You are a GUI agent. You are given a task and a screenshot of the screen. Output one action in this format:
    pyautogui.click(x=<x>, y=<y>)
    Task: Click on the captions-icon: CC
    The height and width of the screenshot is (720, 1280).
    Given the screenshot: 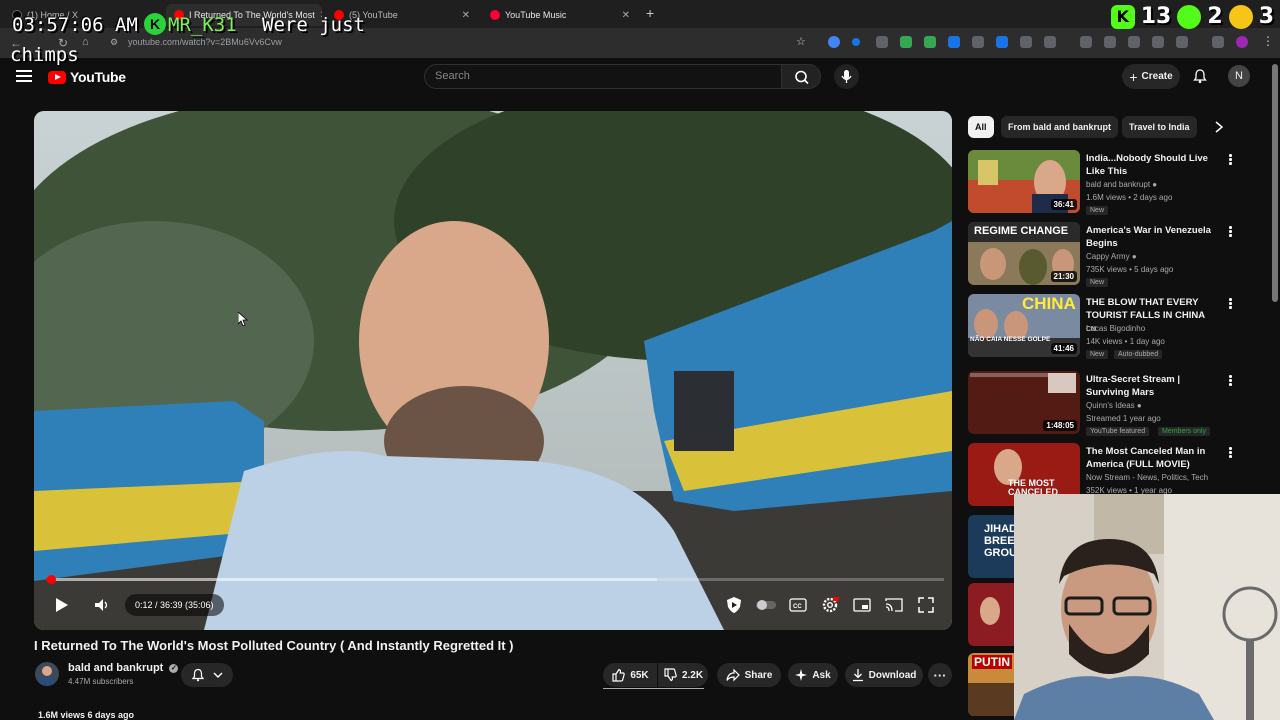 What is the action you would take?
    pyautogui.click(x=798, y=605)
    